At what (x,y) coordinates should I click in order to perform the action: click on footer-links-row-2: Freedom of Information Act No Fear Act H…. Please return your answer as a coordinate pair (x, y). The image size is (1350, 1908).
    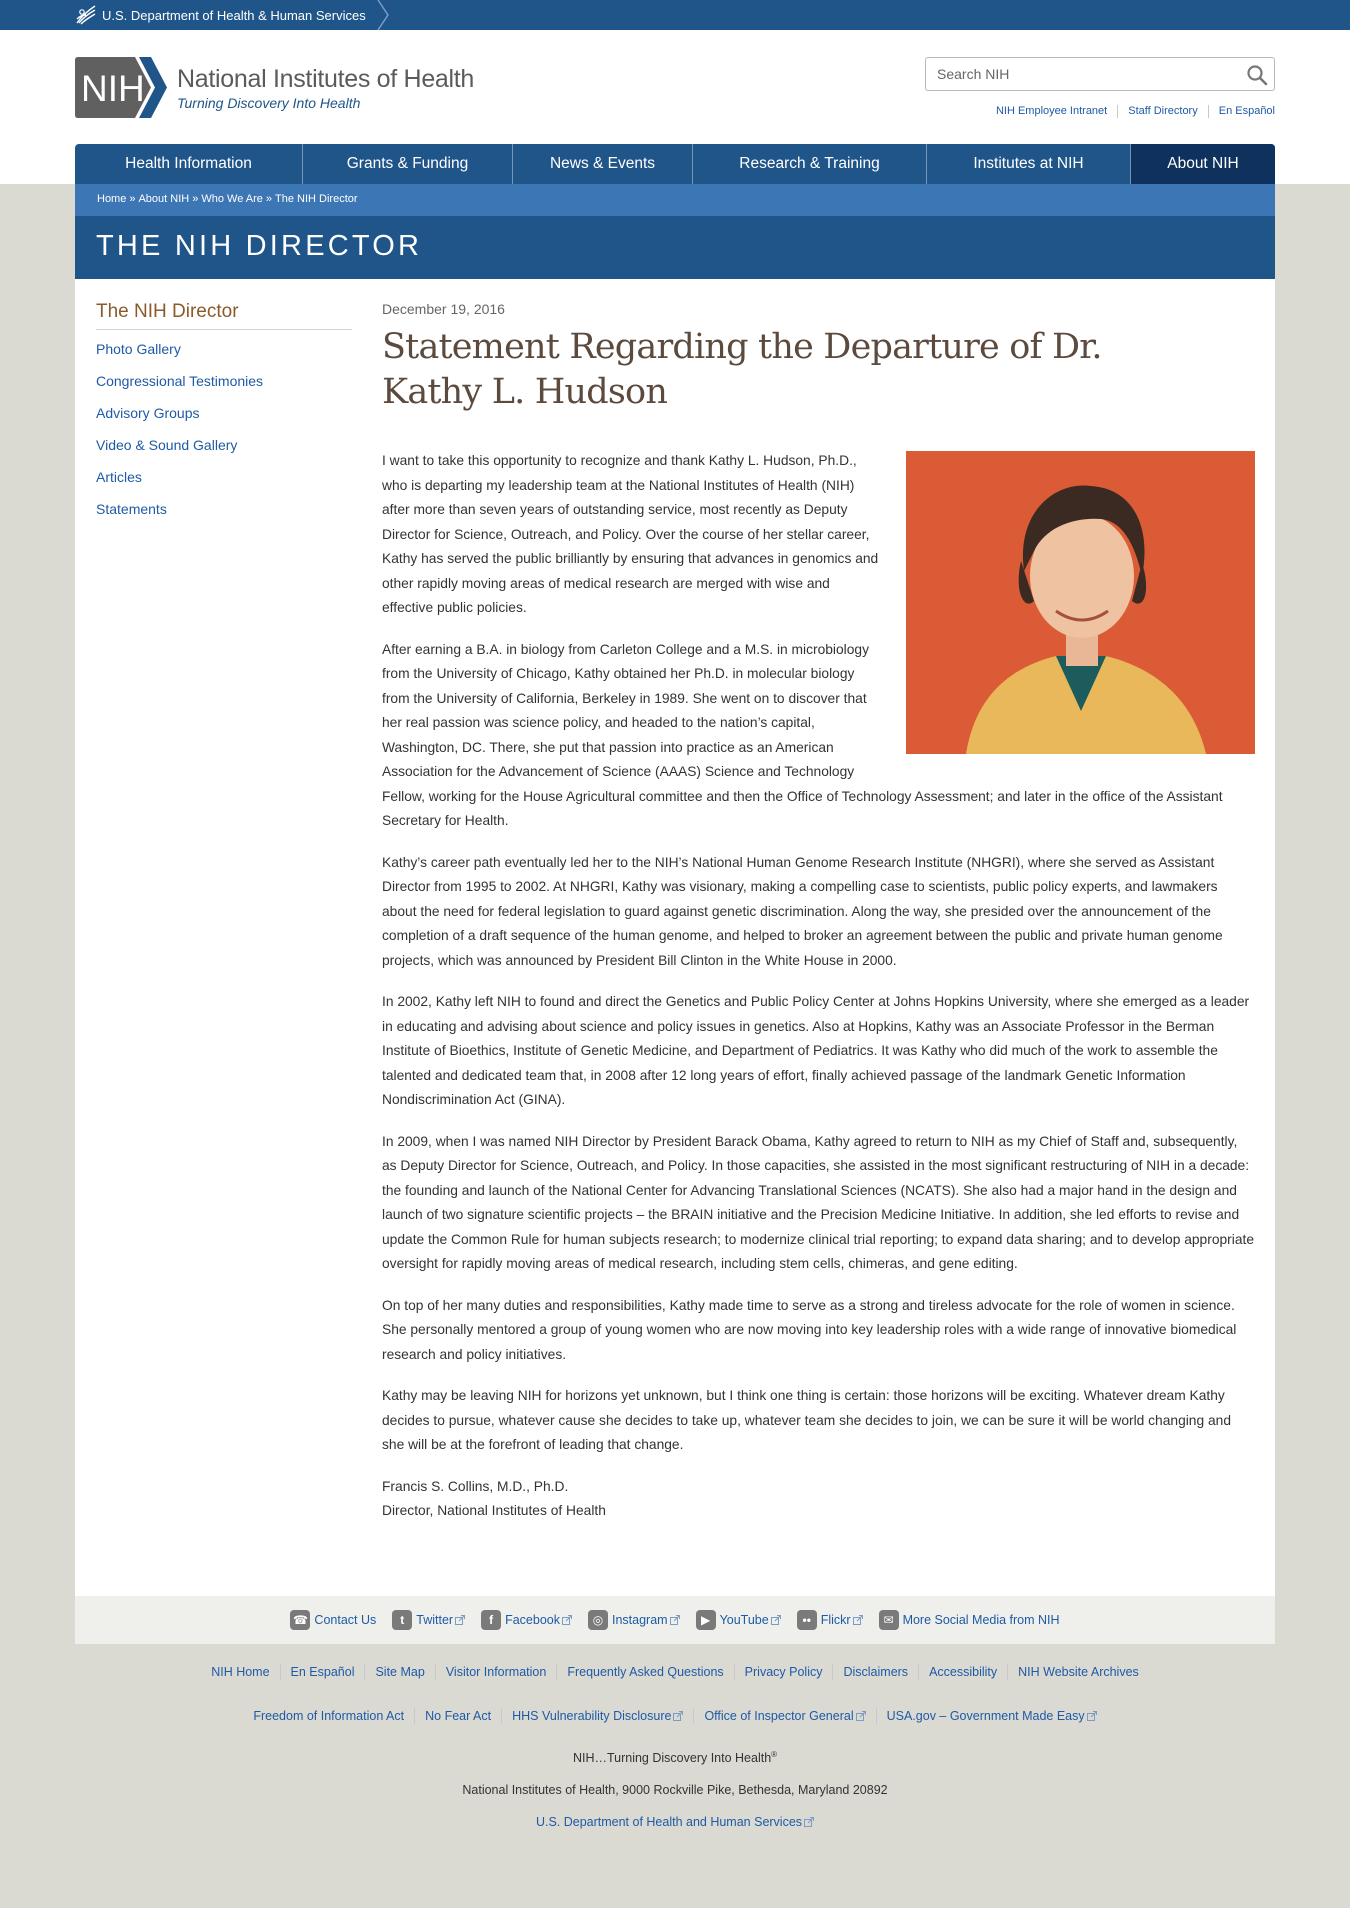
    Looking at the image, I should click on (675, 1716).